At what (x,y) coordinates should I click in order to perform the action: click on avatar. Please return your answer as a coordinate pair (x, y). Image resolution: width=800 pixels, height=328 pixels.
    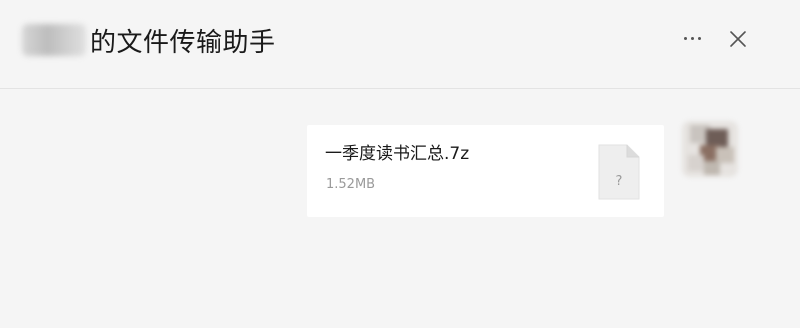
    Looking at the image, I should click on (710, 149).